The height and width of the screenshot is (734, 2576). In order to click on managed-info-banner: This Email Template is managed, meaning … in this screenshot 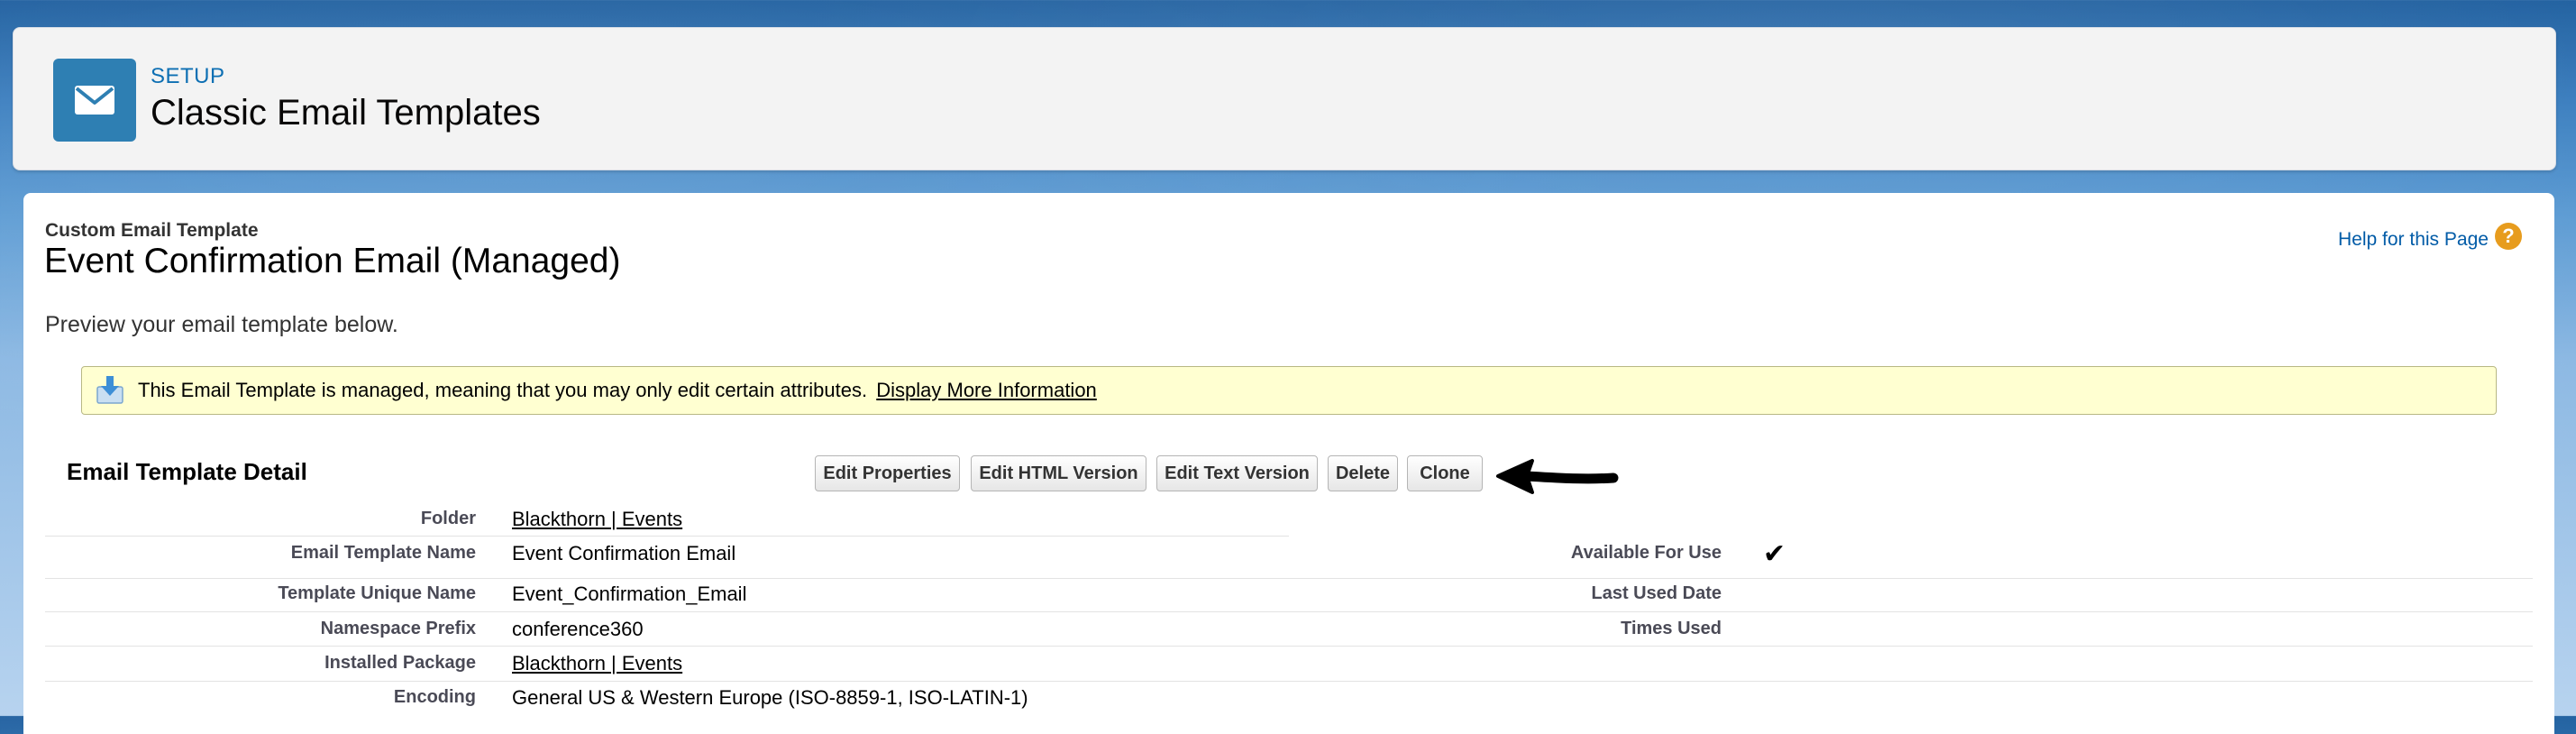, I will do `click(1289, 390)`.